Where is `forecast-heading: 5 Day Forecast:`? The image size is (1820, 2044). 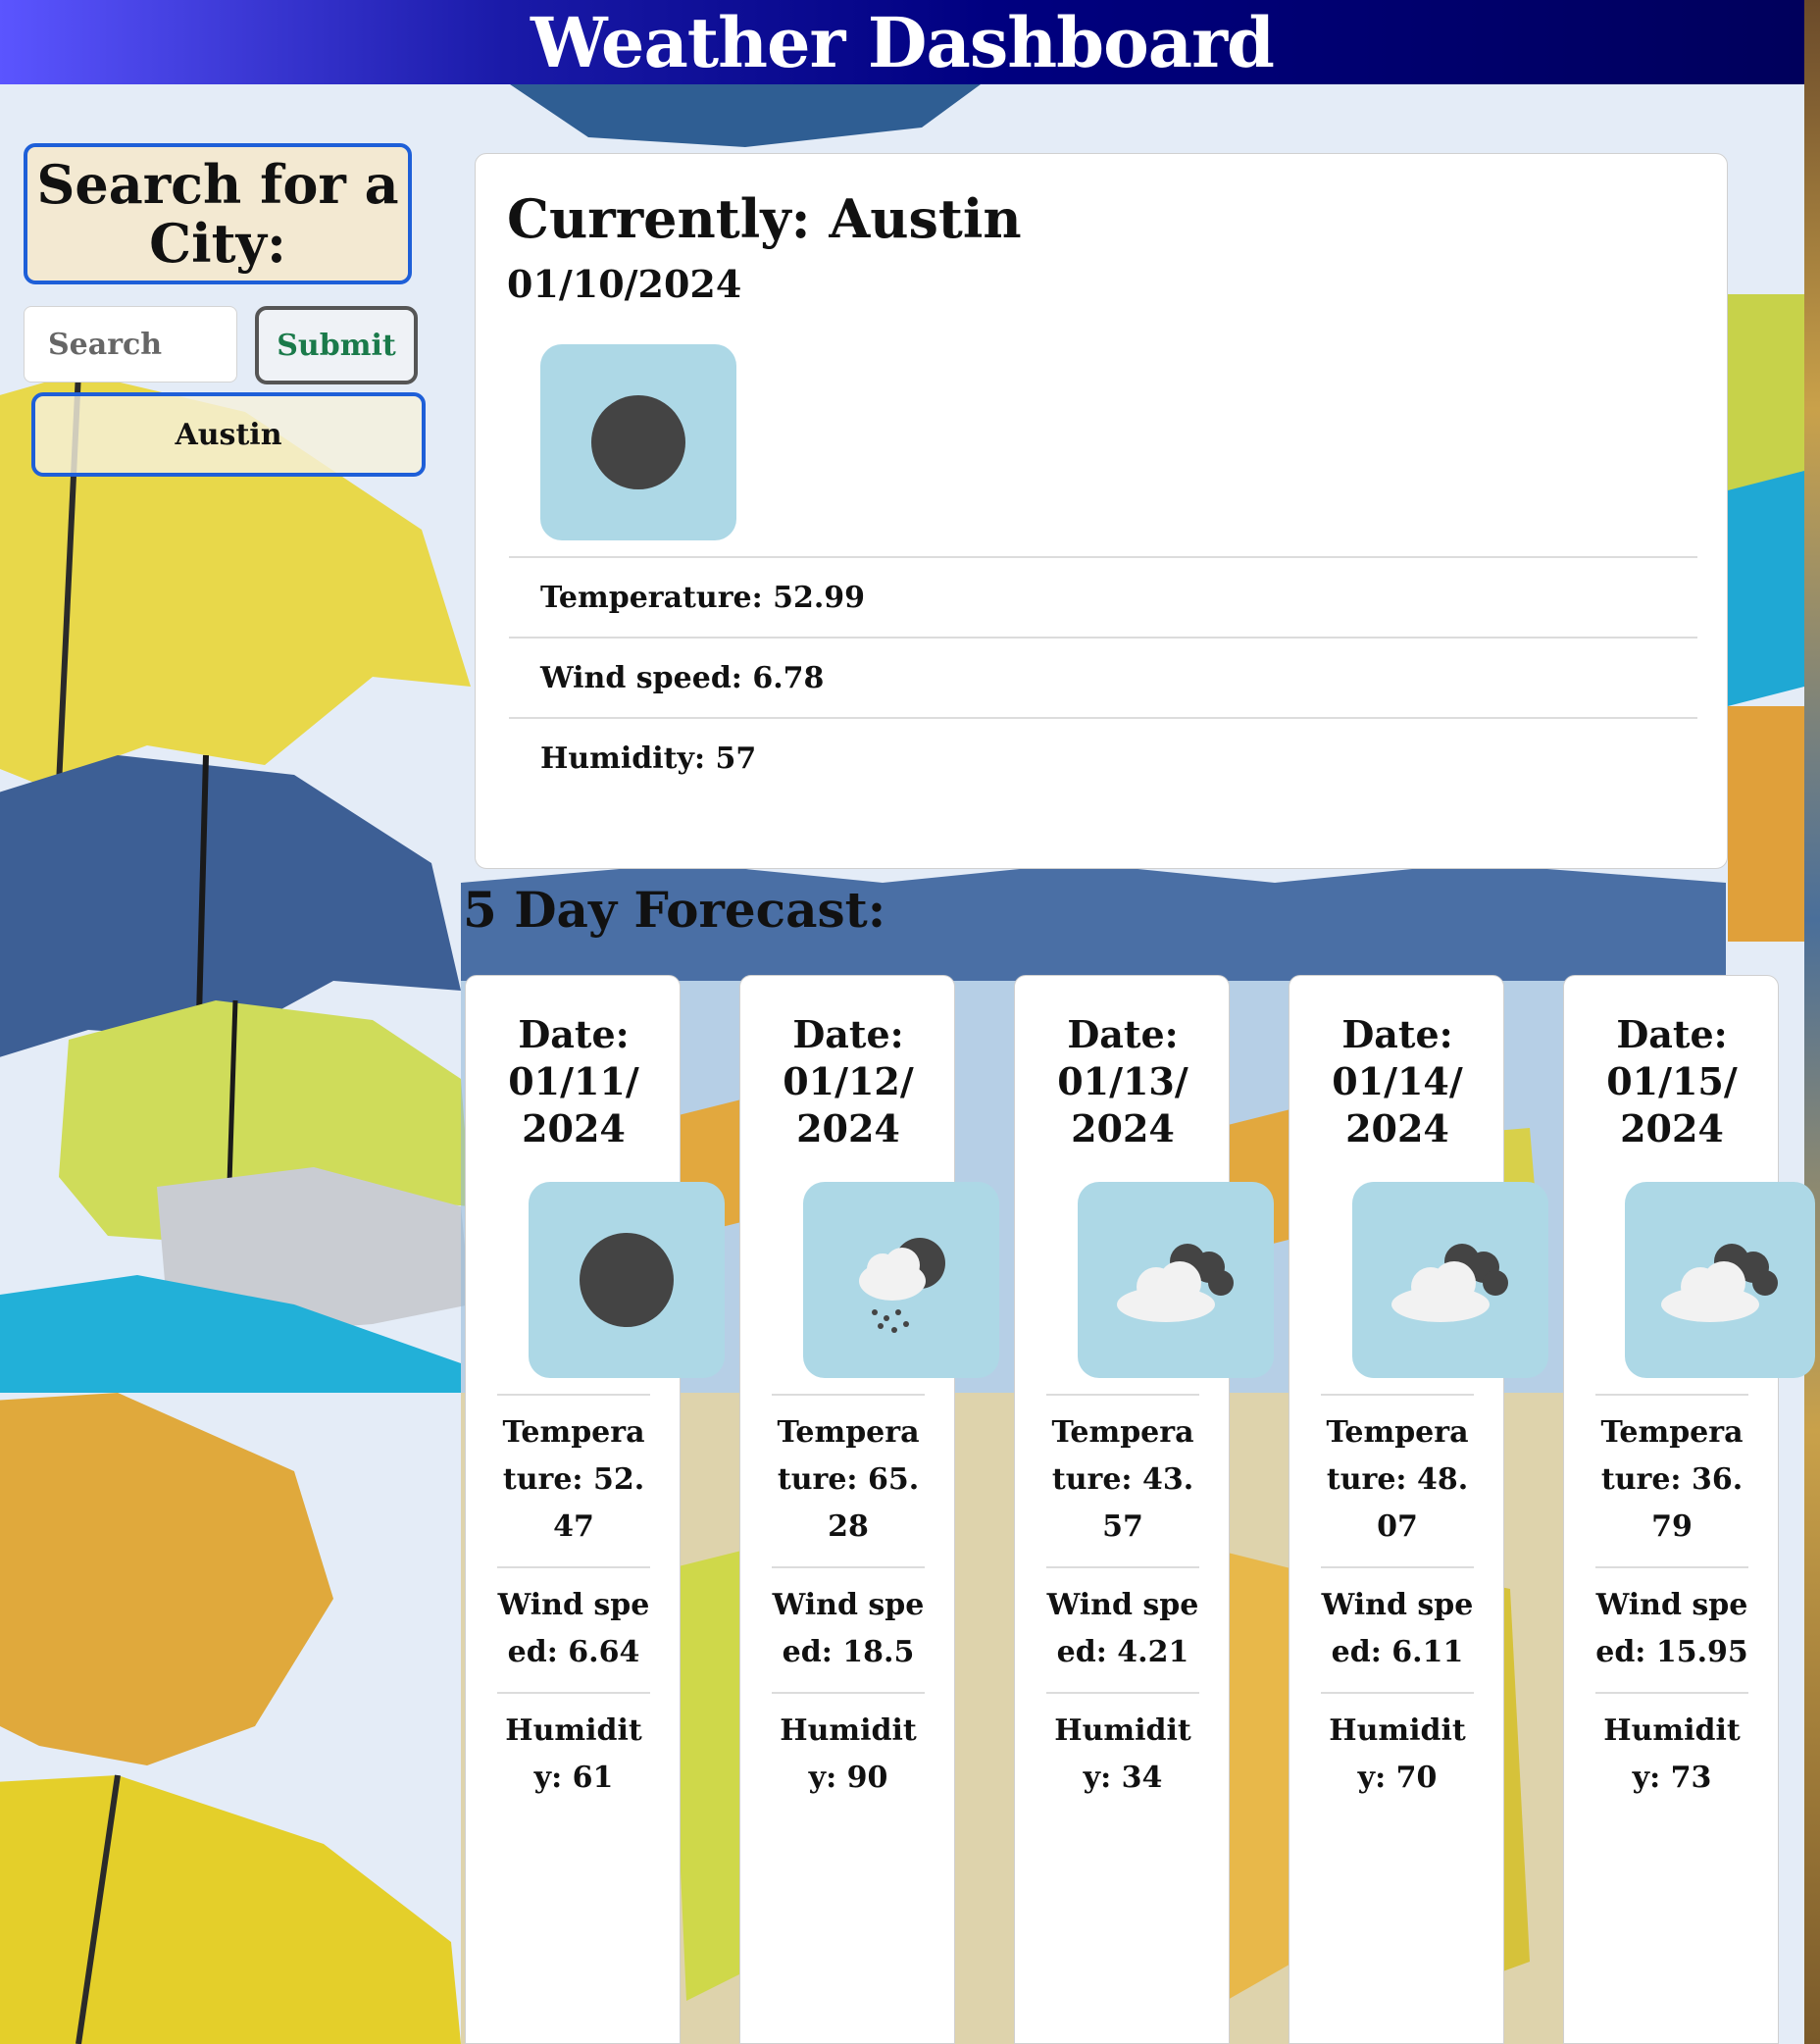 forecast-heading: 5 Day Forecast: is located at coordinates (674, 910).